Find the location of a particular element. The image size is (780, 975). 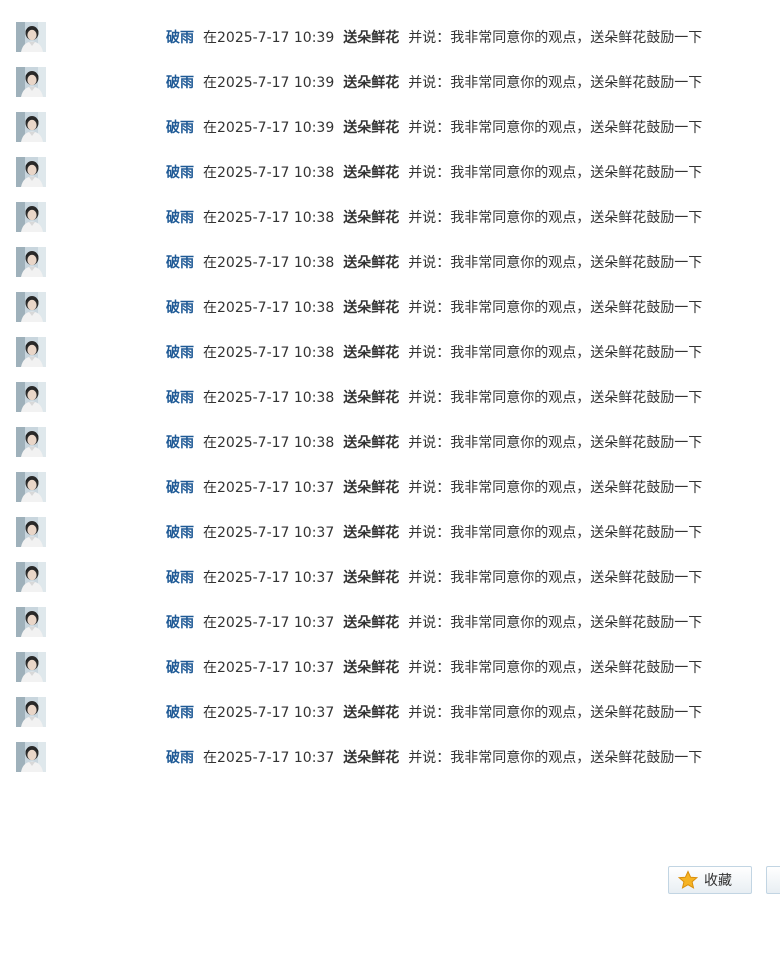

favorite-button: 收藏 is located at coordinates (710, 880).